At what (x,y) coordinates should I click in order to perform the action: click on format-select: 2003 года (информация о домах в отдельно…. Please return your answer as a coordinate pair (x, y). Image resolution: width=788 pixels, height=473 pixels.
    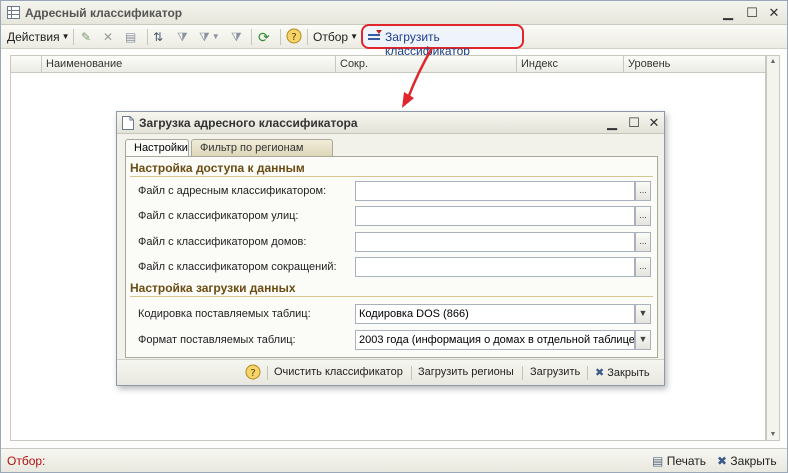
    Looking at the image, I should click on (495, 340).